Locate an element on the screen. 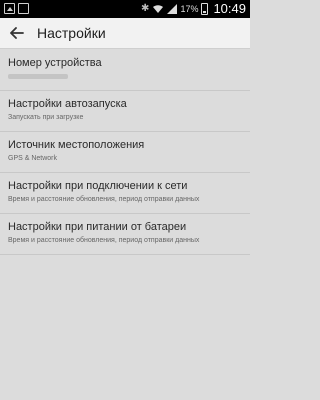  device-number-value-redacted is located at coordinates (38, 76).